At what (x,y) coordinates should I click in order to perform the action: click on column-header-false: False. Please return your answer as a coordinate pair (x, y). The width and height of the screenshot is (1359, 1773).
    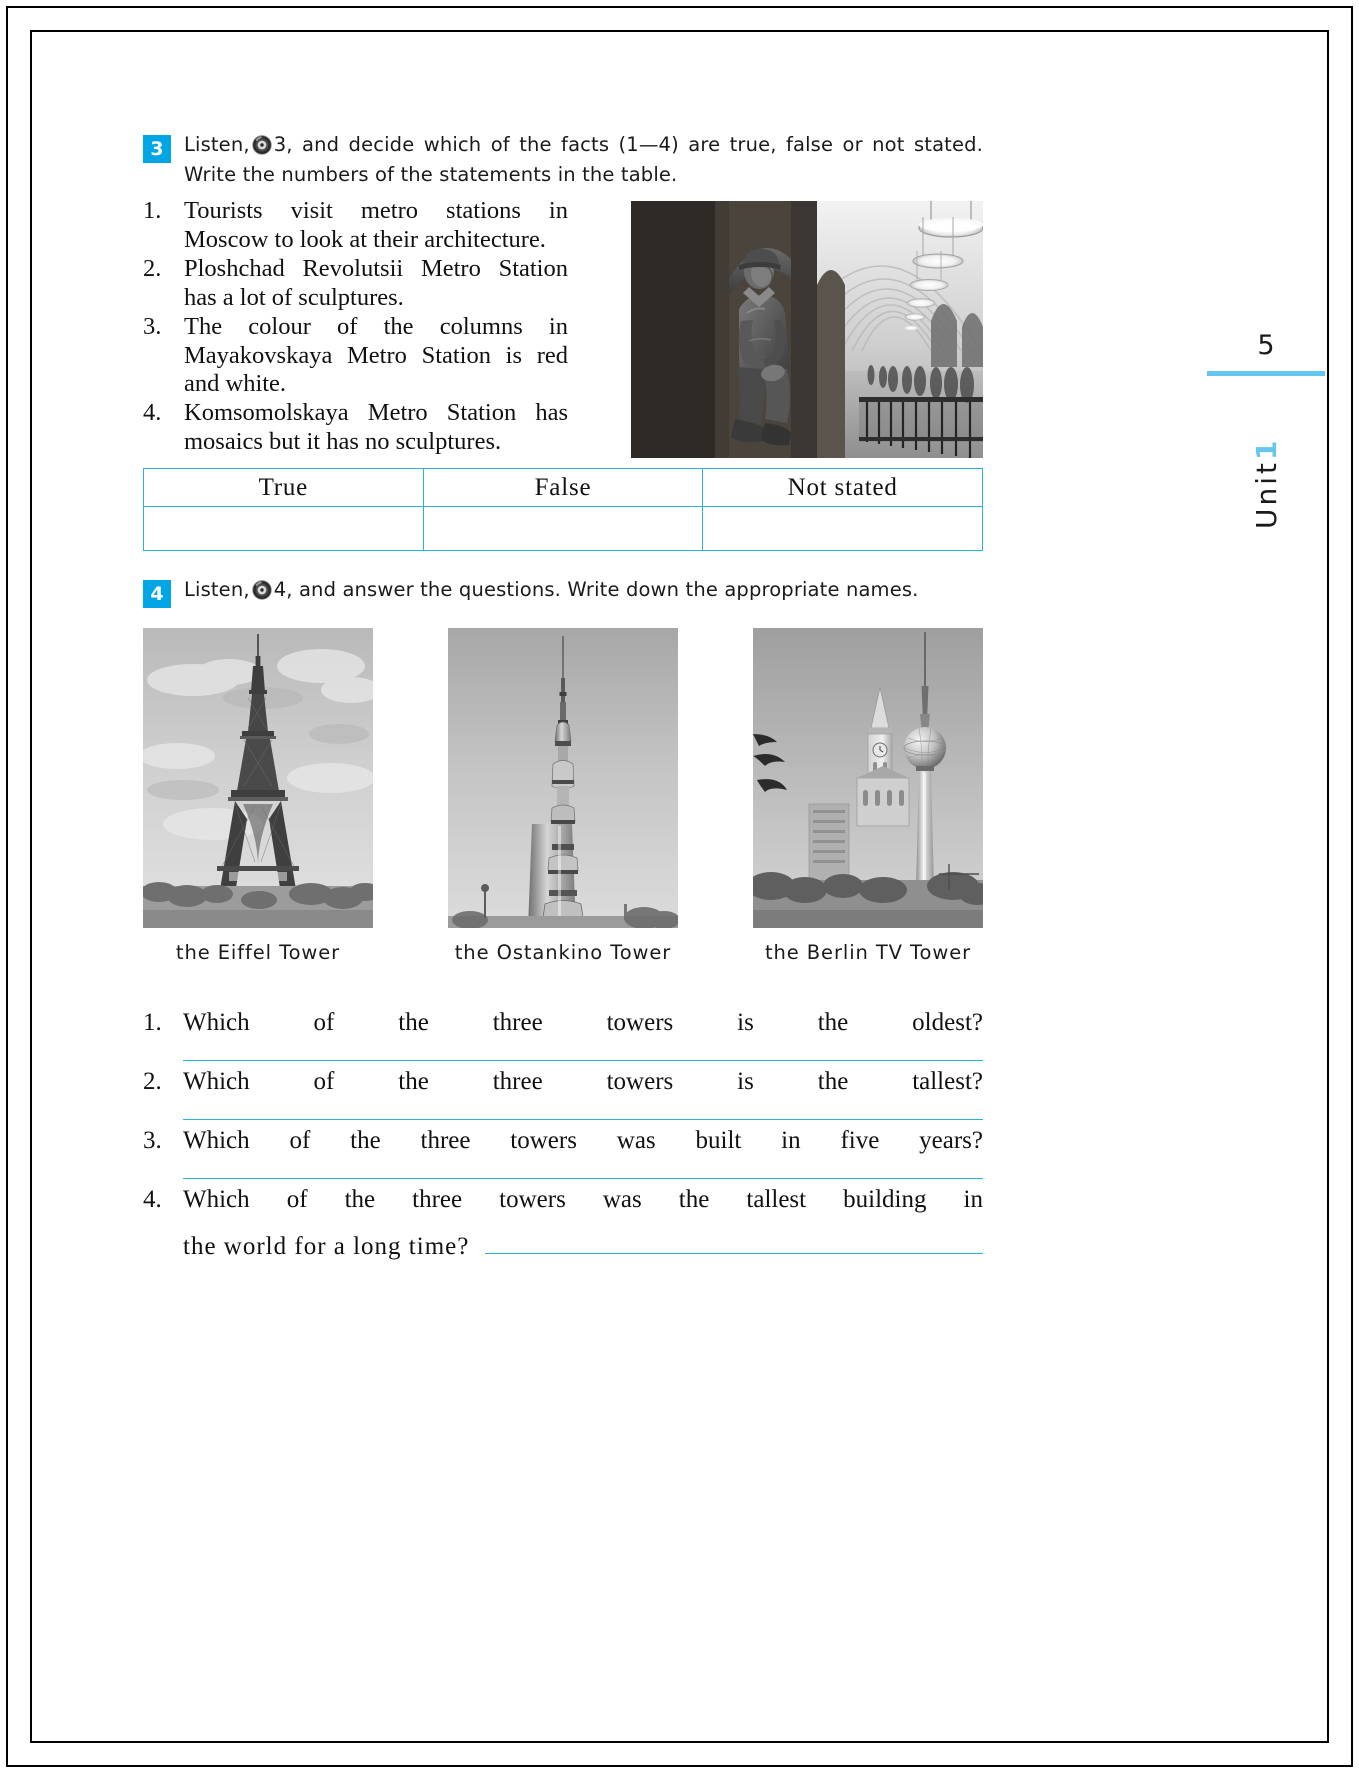
    Looking at the image, I should click on (563, 488).